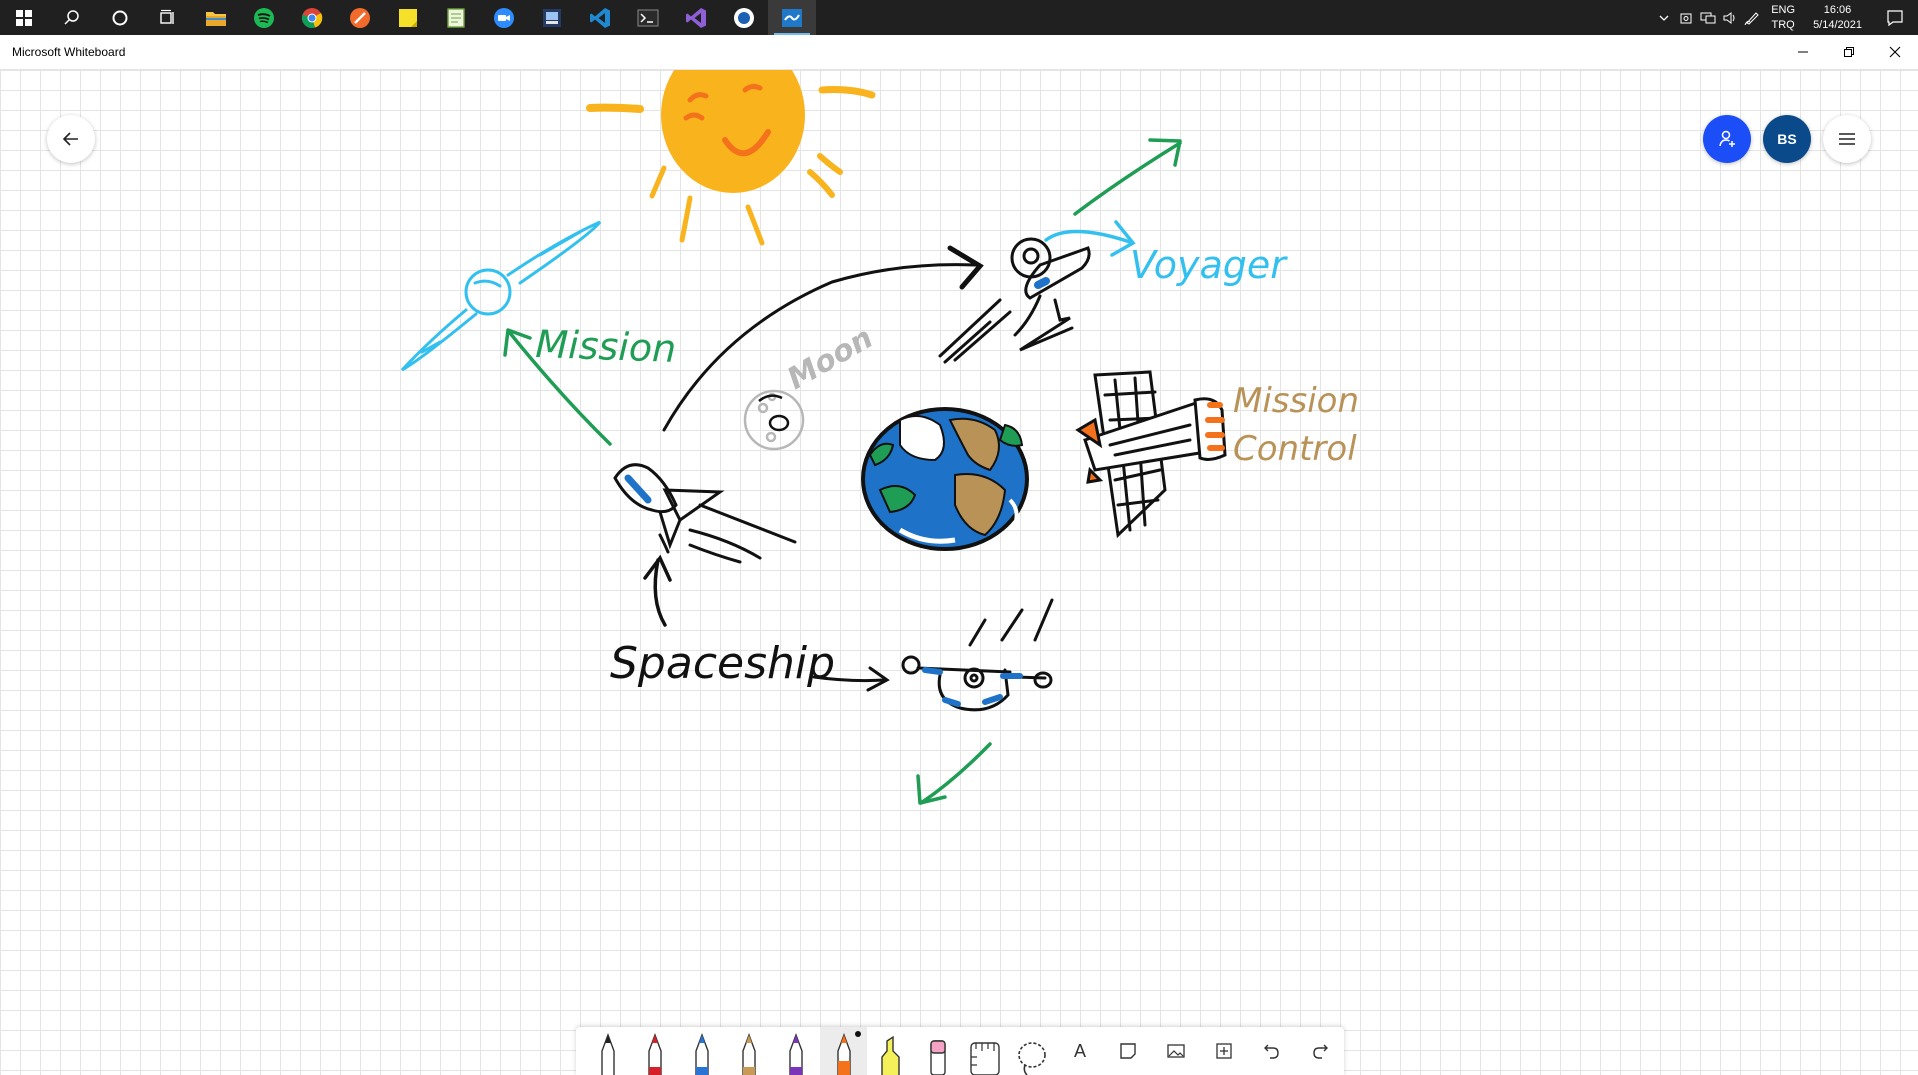 Image resolution: width=1918 pixels, height=1075 pixels. What do you see at coordinates (1151, 454) in the screenshot?
I see `mission-control-drawing` at bounding box center [1151, 454].